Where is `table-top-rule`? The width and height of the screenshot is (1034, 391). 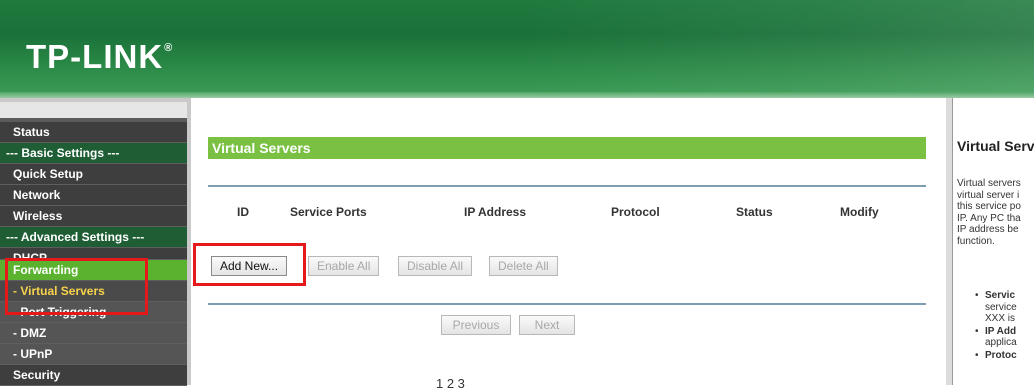 table-top-rule is located at coordinates (567, 186).